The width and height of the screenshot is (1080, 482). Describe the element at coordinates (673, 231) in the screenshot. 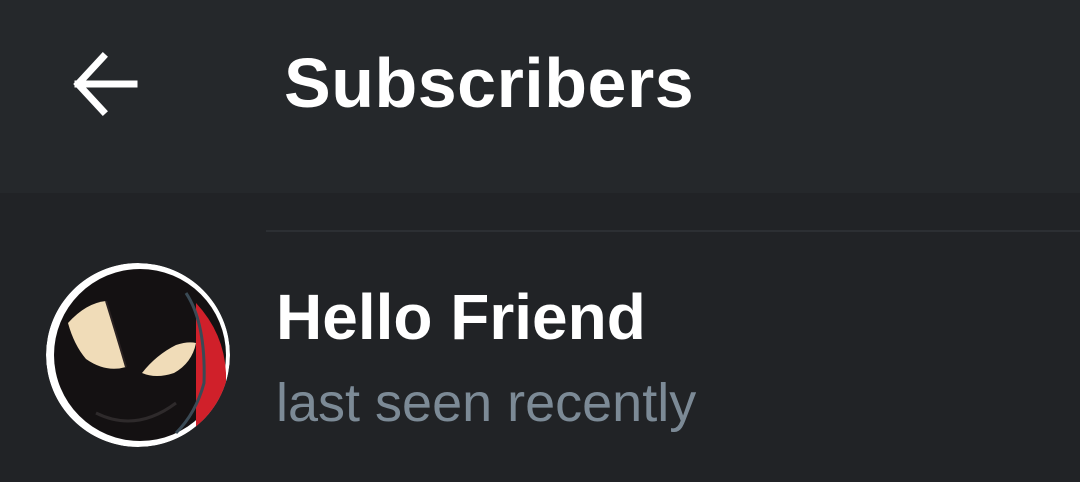

I see `list-divider` at that location.